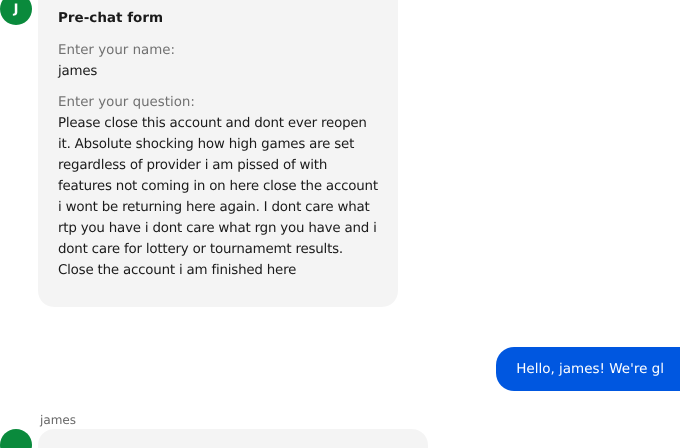 The height and width of the screenshot is (448, 680). What do you see at coordinates (117, 51) in the screenshot?
I see `field-label: Enter your name:` at bounding box center [117, 51].